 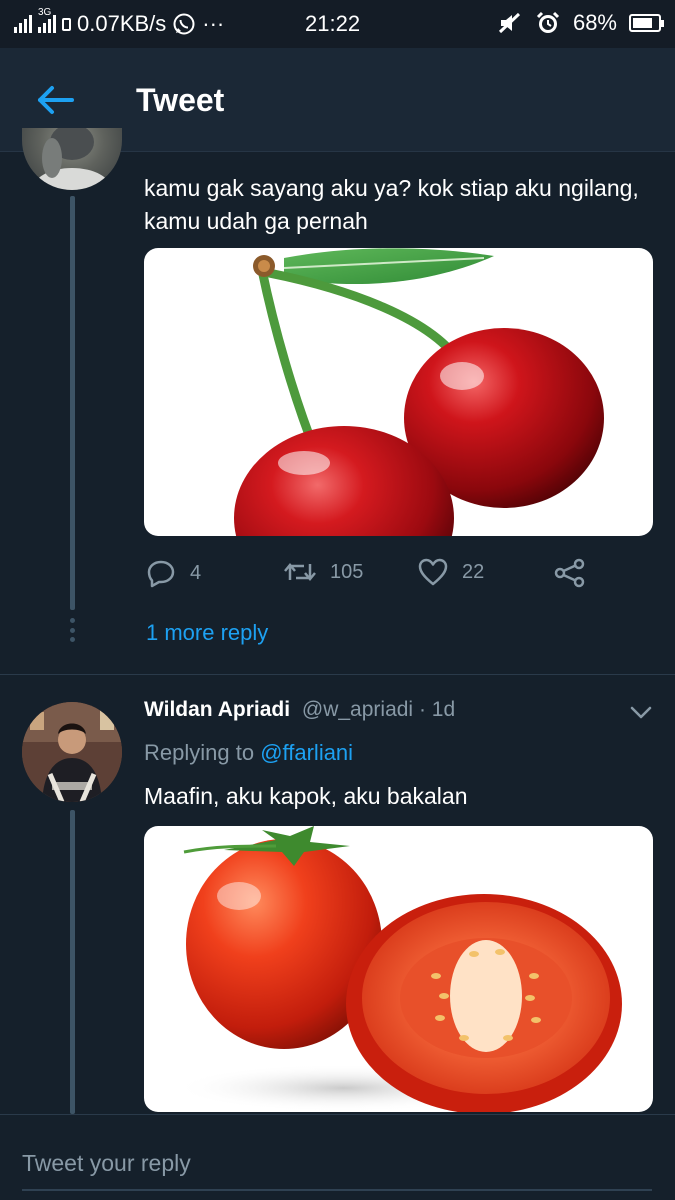 What do you see at coordinates (337, 674) in the screenshot?
I see `divider` at bounding box center [337, 674].